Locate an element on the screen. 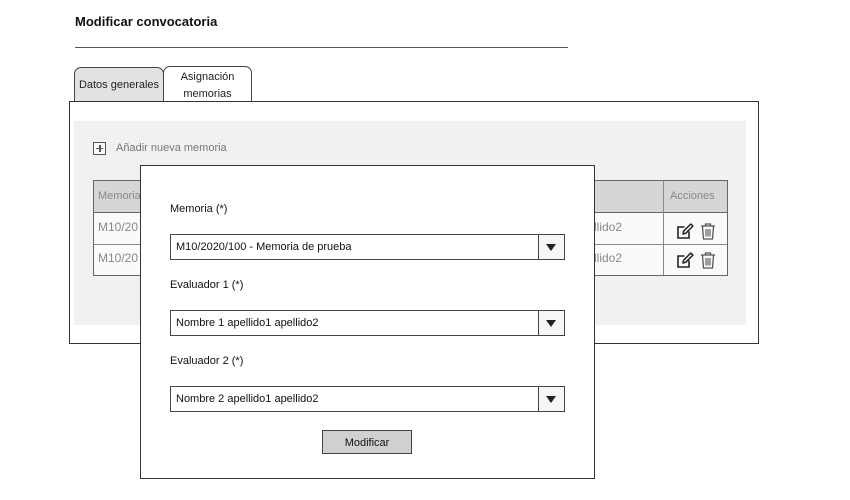 The width and height of the screenshot is (850, 500). column-divider is located at coordinates (663, 228).